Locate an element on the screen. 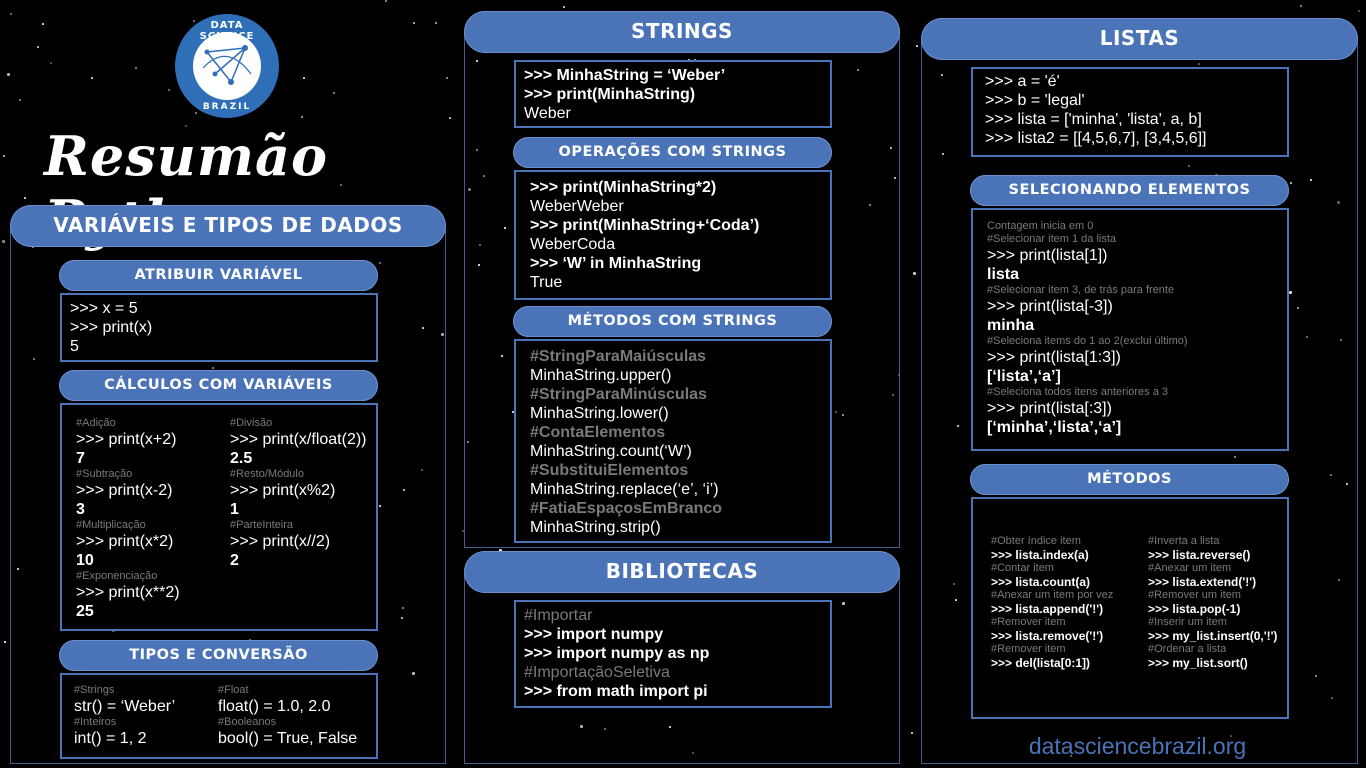 This screenshot has width=1366, height=768. comment: #StringParaMinúsculas is located at coordinates (618, 394).